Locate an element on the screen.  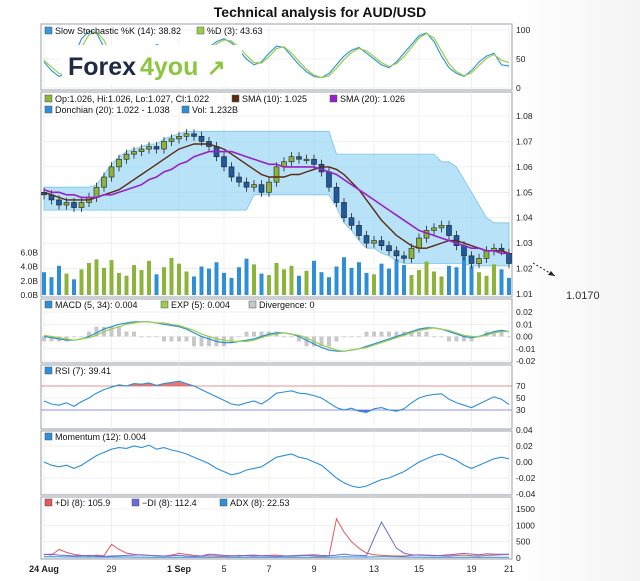
momentum-tick-label: -0.02 is located at coordinates (526, 478).